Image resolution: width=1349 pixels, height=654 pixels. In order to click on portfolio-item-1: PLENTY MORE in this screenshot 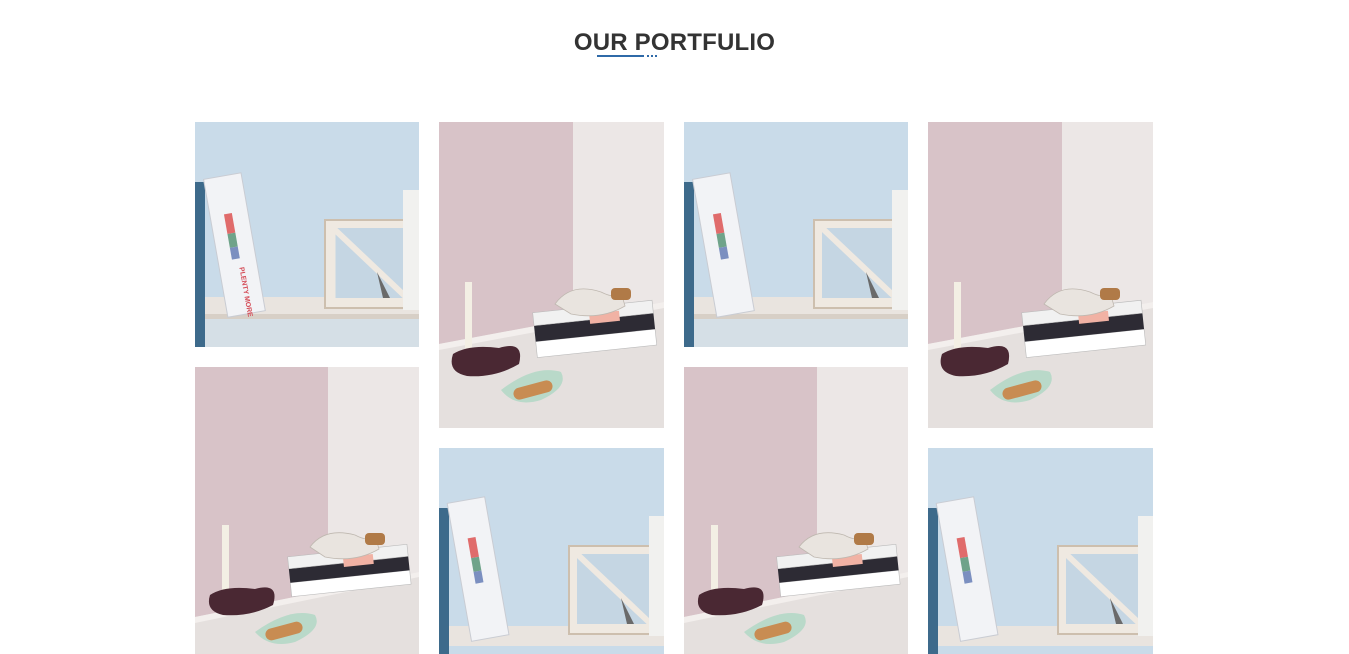, I will do `click(307, 234)`.